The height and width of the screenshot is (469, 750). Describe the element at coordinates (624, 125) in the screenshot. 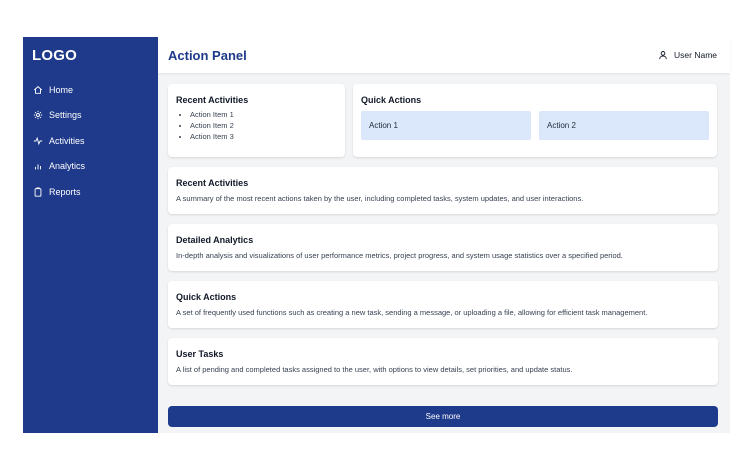

I see `action-2-button: Action 2` at that location.